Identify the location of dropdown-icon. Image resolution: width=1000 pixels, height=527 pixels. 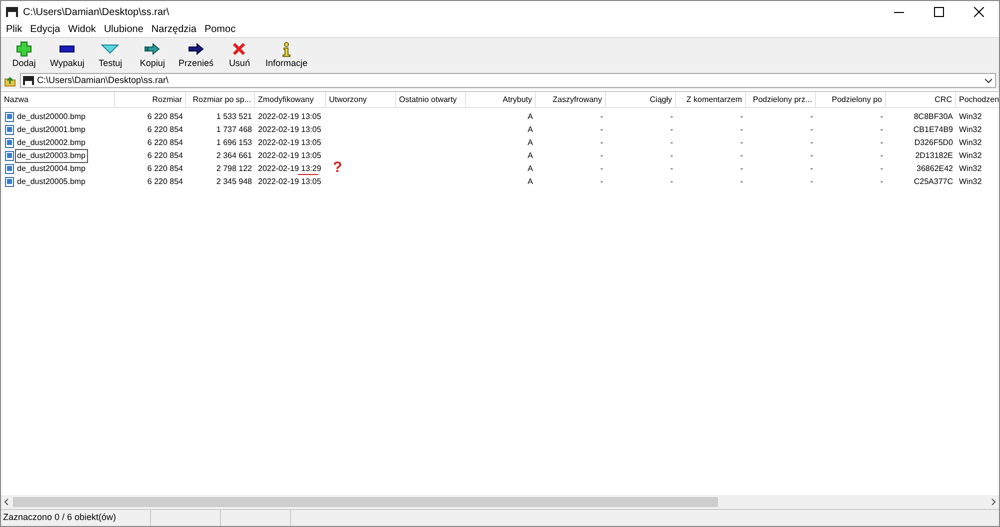
(988, 81).